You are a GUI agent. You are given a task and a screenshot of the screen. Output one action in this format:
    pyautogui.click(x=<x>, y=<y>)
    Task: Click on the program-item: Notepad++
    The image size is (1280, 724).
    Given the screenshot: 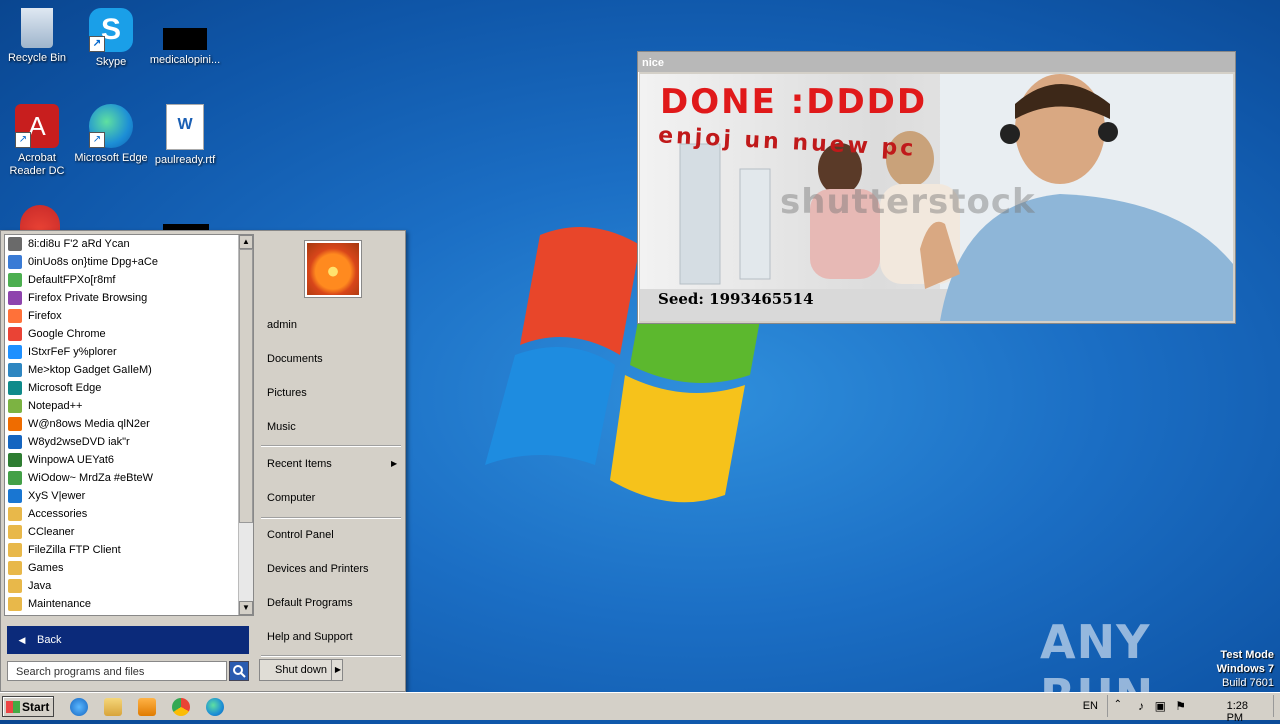 What is the action you would take?
    pyautogui.click(x=122, y=406)
    